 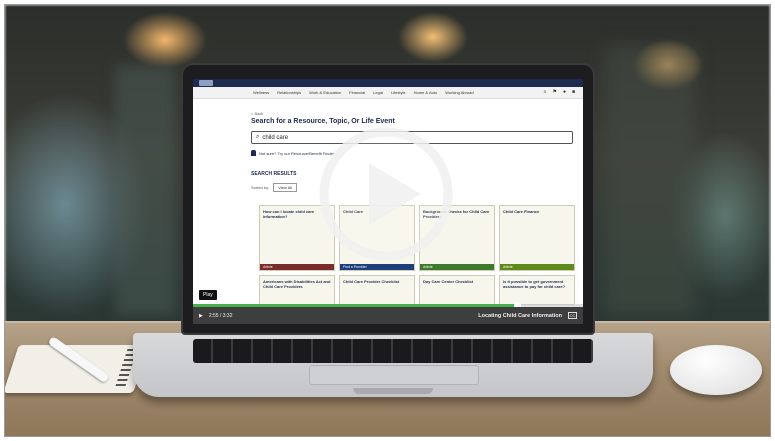 What do you see at coordinates (257, 113) in the screenshot?
I see `back-link: < Back` at bounding box center [257, 113].